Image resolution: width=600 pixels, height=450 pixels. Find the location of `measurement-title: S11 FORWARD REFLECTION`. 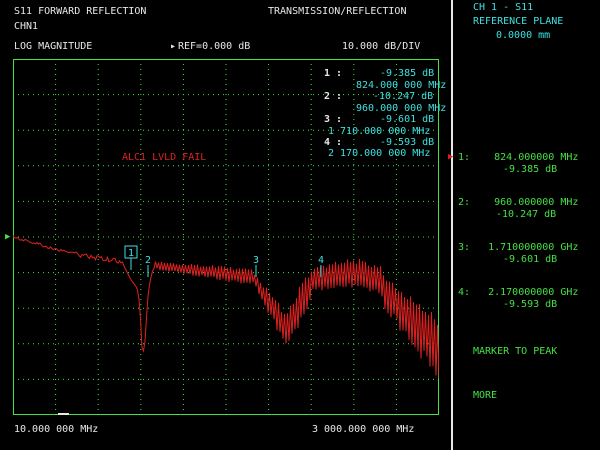

measurement-title: S11 FORWARD REFLECTION is located at coordinates (80, 11).